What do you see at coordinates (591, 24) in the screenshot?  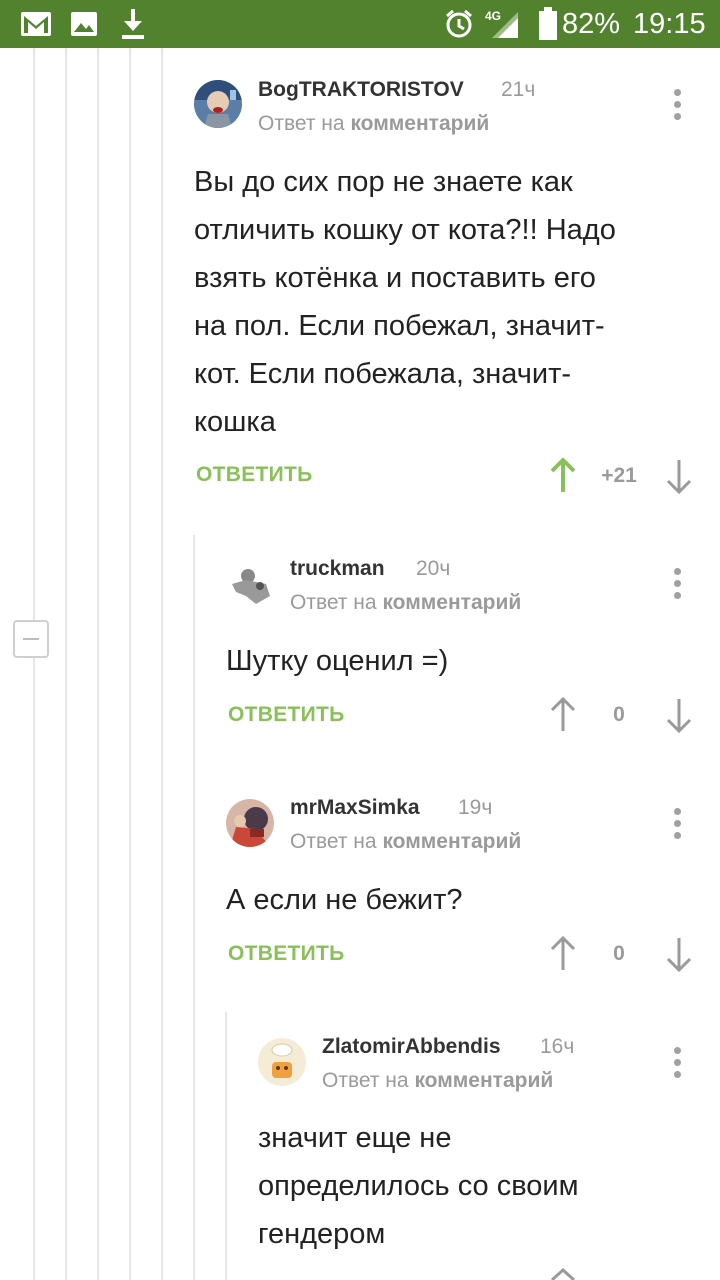 I see `battery-level: 82%` at bounding box center [591, 24].